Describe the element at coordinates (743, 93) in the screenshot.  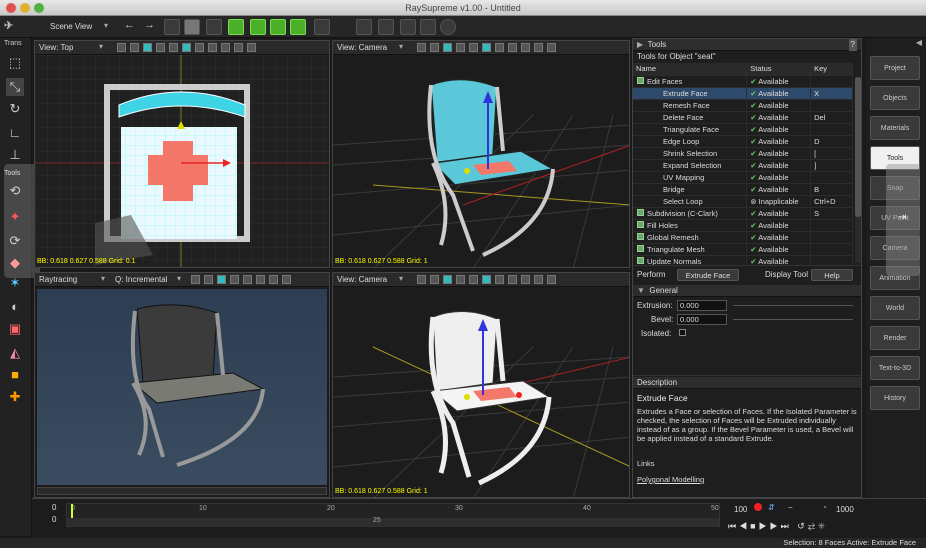
I see `table-row: Extrude Face ✔ Available X` at that location.